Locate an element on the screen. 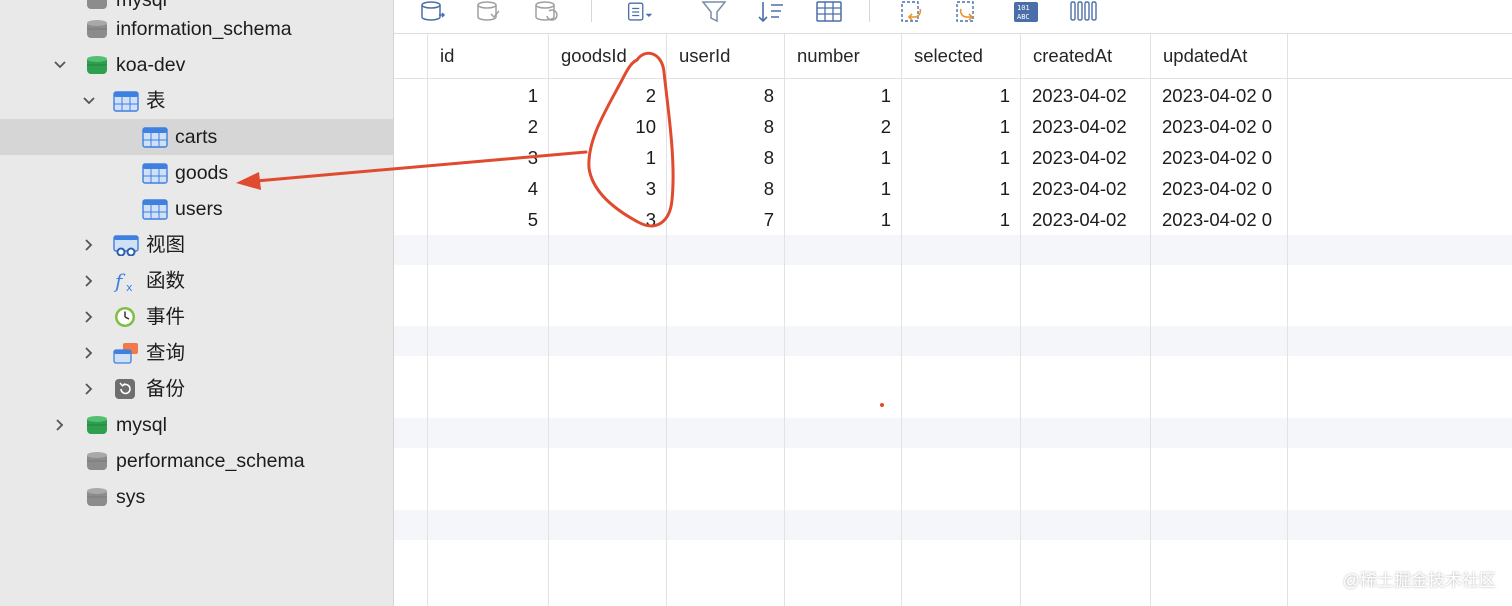 The height and width of the screenshot is (606, 1512). column-header-number: number is located at coordinates (843, 56).